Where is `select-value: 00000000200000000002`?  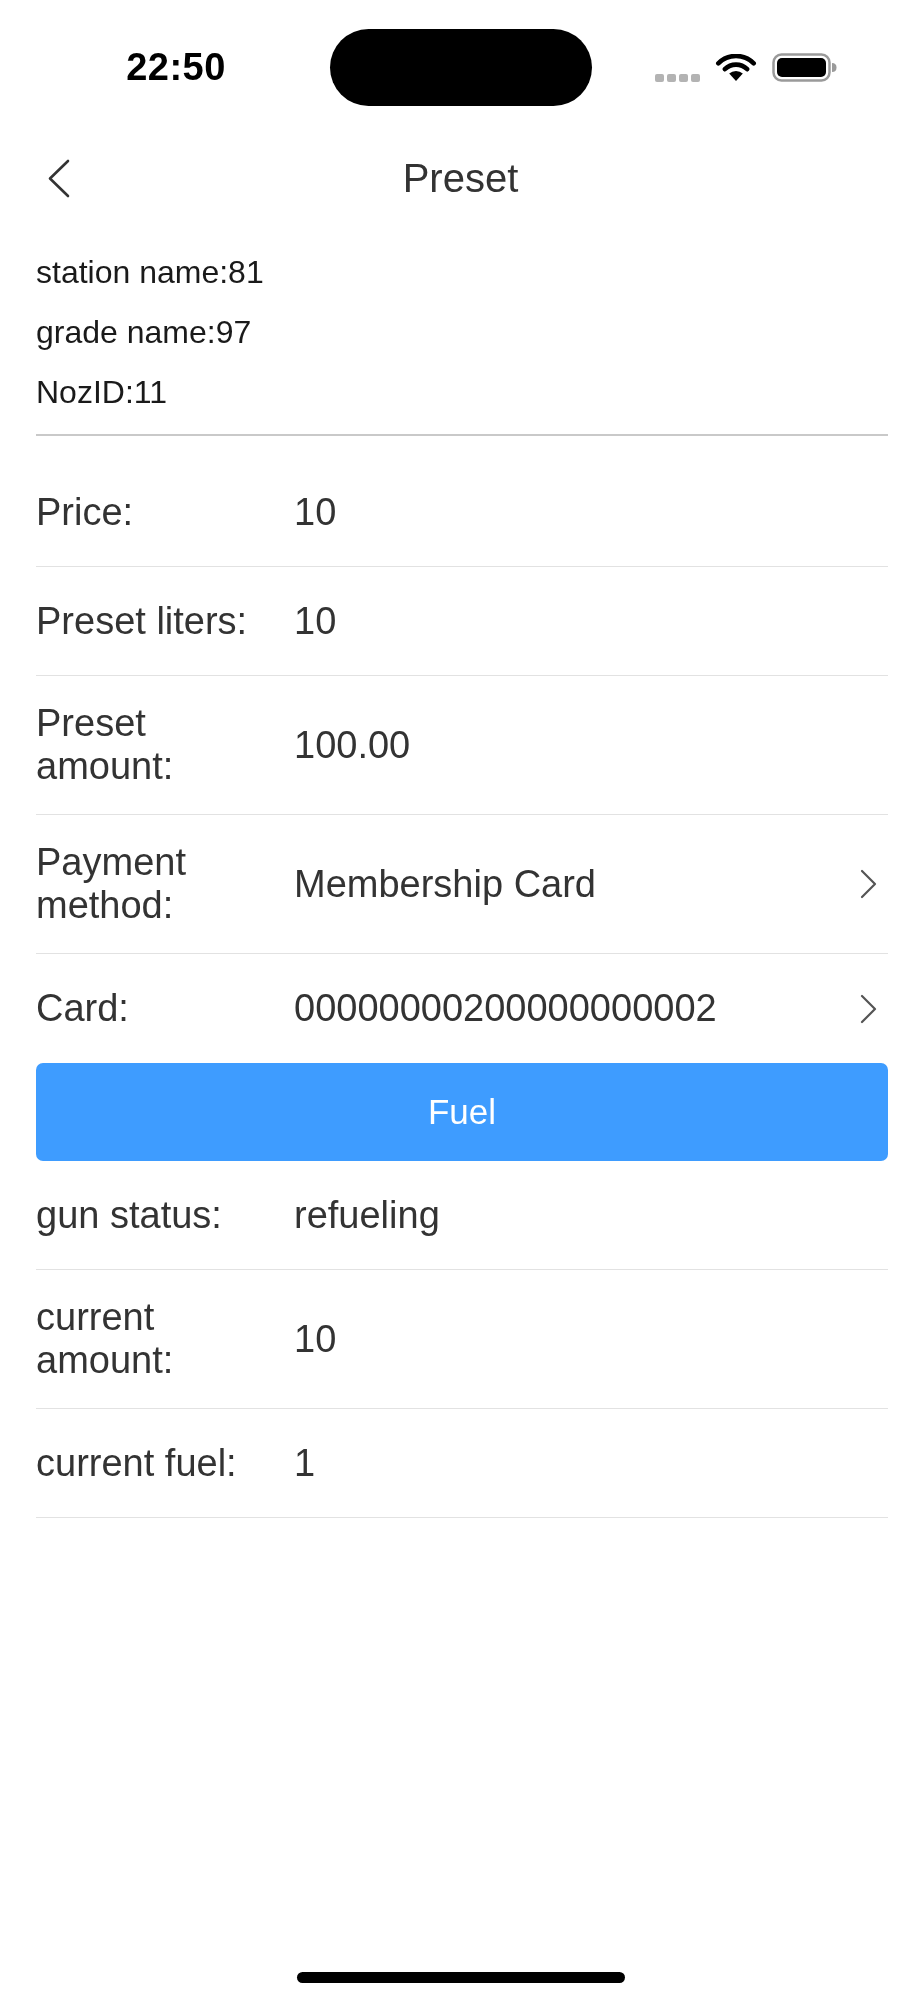 select-value: 00000000200000000002 is located at coordinates (505, 1008).